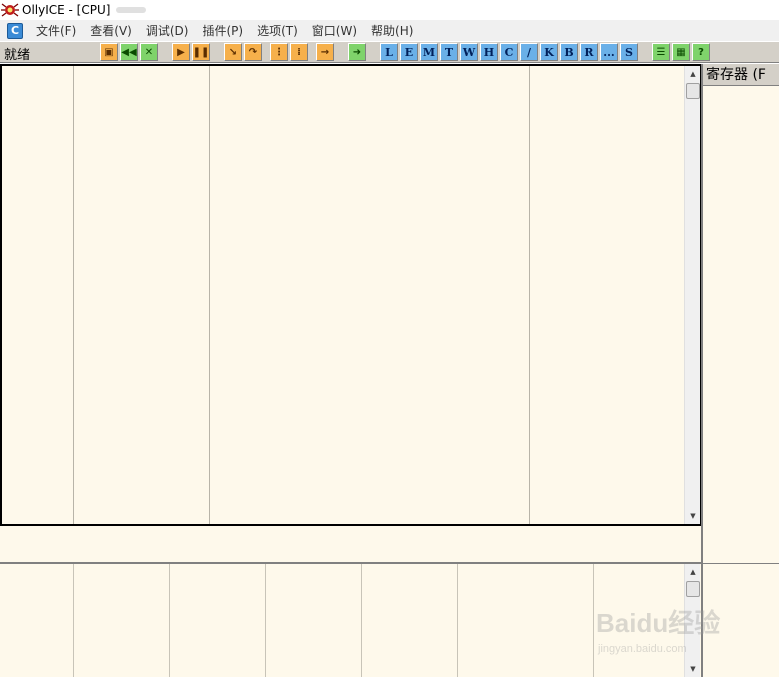 The image size is (779, 677). What do you see at coordinates (201, 52) in the screenshot?
I see `pause-icon: ❚❚` at bounding box center [201, 52].